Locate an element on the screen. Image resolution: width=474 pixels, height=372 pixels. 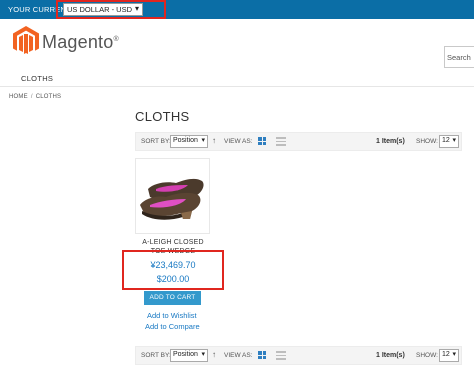
logo-text: Magento® is located at coordinates (80, 42).